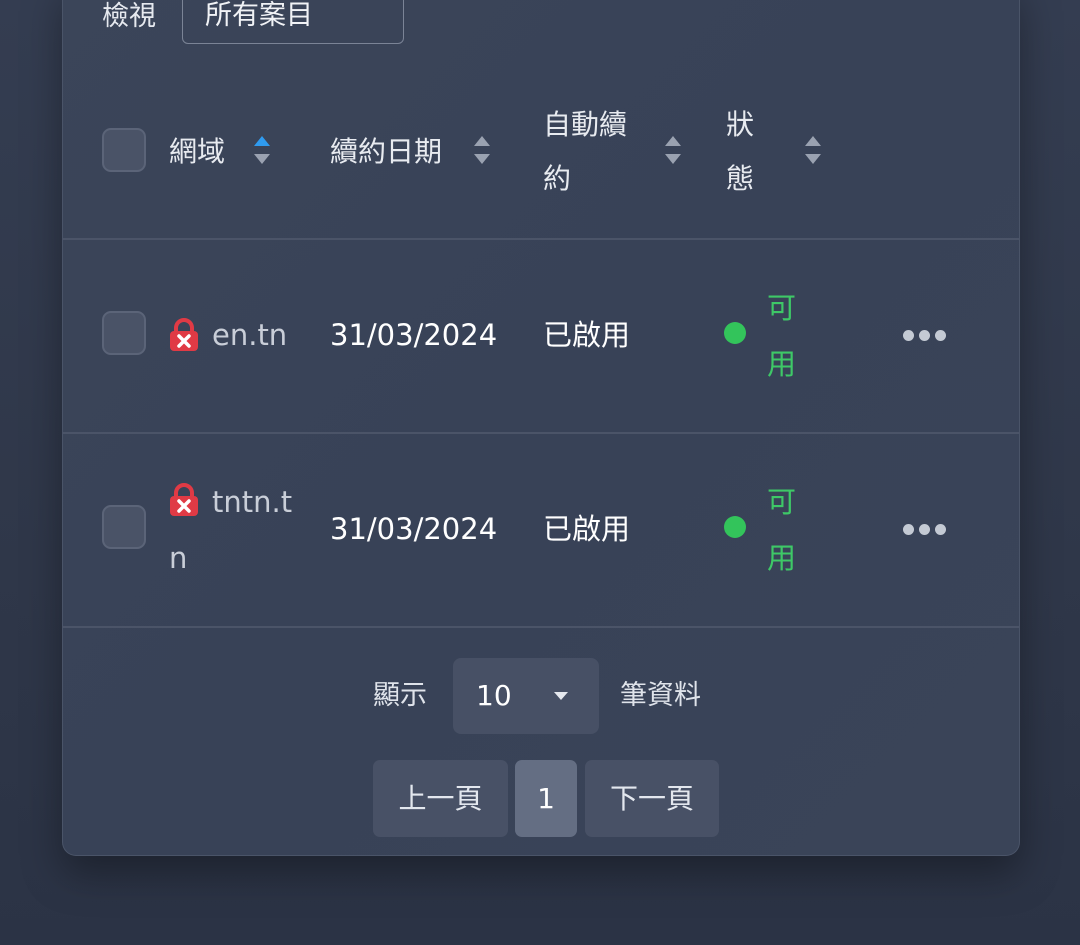  Describe the element at coordinates (494, 695) in the screenshot. I see `page-size-value: 10` at that location.